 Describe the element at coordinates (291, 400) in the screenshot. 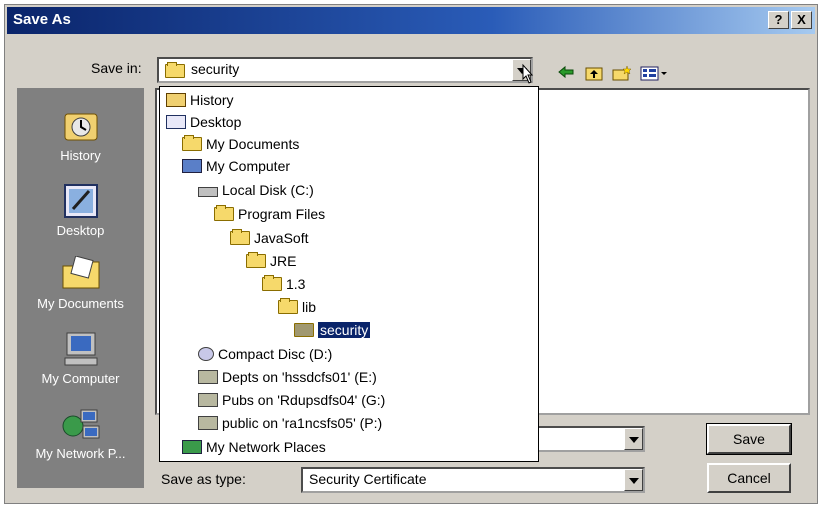

I see `list-item-pubs-drive: Pubs on 'Rdupsdfs04' (G:)` at that location.